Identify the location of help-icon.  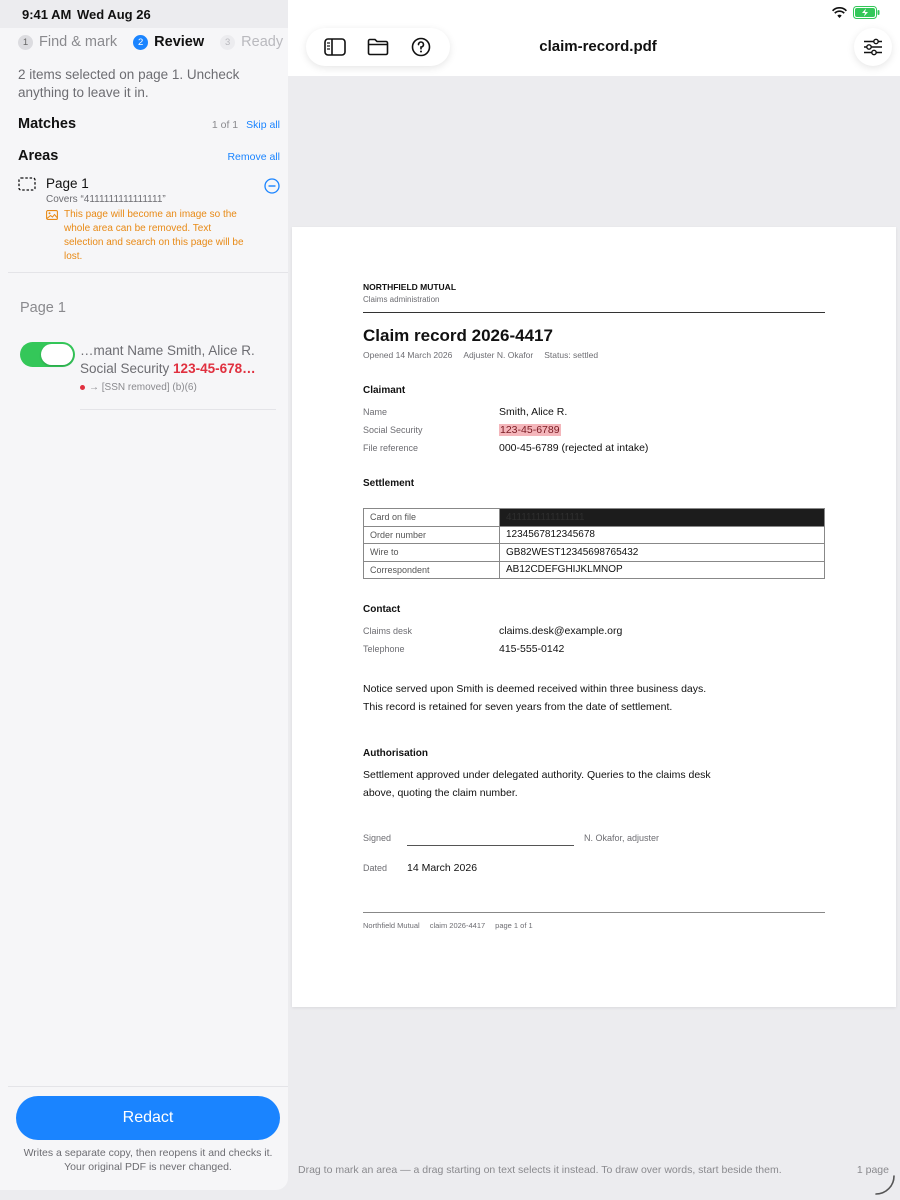
(420, 47).